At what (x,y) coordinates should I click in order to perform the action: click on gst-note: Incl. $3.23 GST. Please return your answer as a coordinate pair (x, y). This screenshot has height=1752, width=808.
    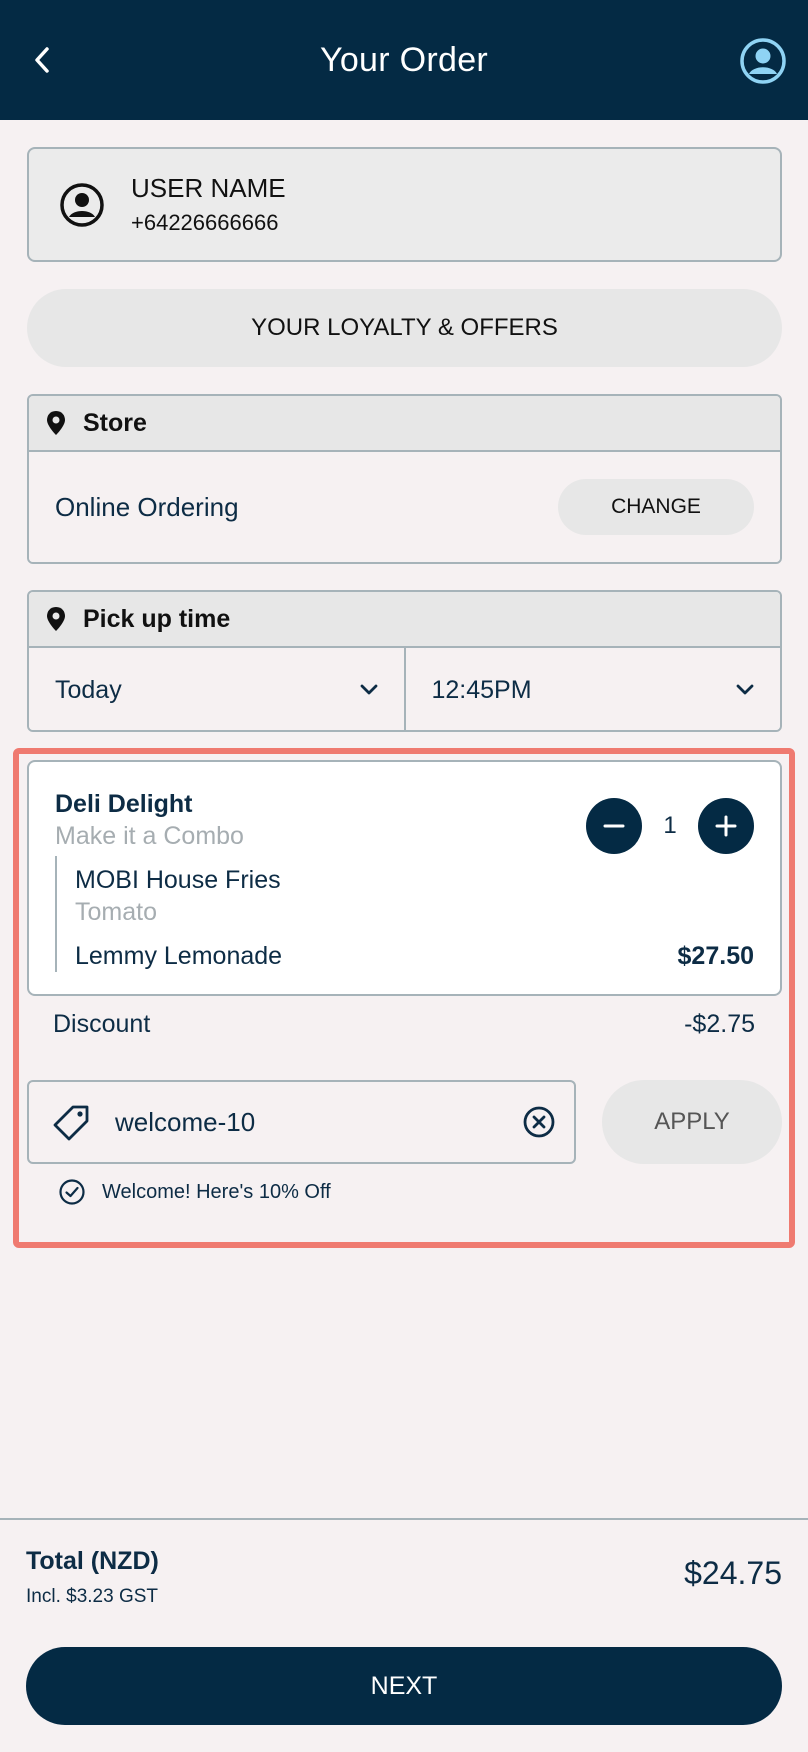
    Looking at the image, I should click on (92, 1596).